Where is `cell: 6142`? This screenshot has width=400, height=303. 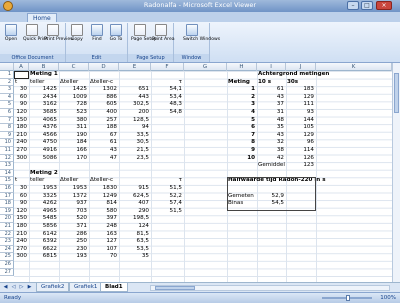 cell: 6142 is located at coordinates (43, 235).